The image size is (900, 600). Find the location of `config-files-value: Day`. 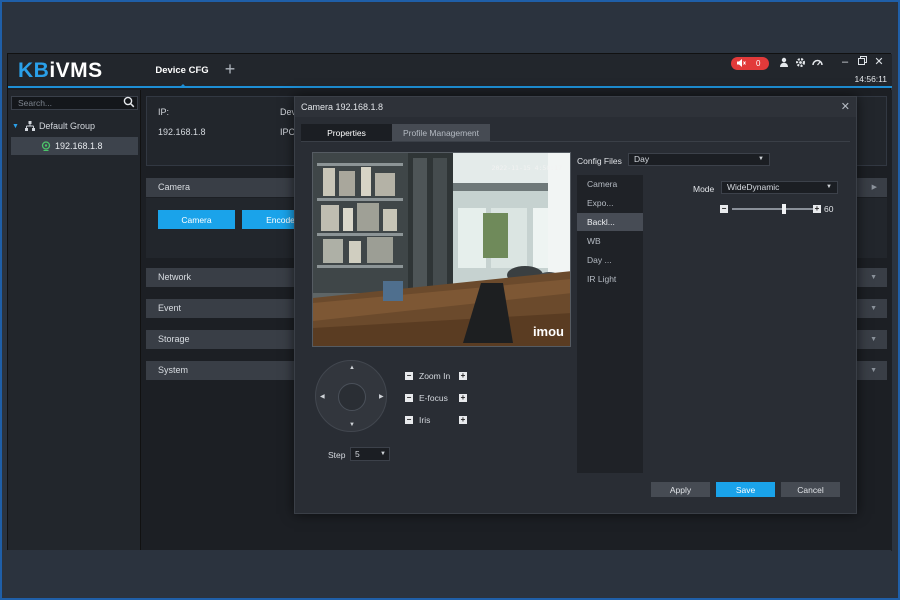

config-files-value: Day is located at coordinates (642, 159).